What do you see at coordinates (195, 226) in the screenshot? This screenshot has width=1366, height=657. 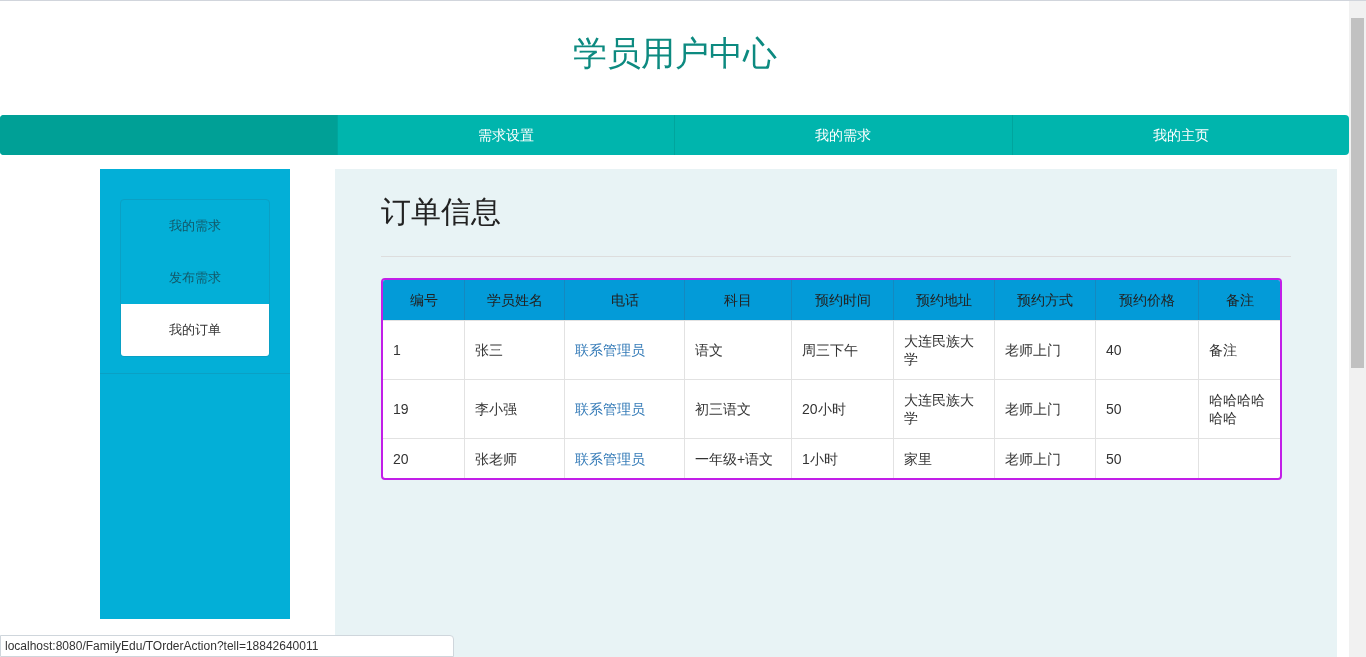 I see `sidebar-item: 我的需求` at bounding box center [195, 226].